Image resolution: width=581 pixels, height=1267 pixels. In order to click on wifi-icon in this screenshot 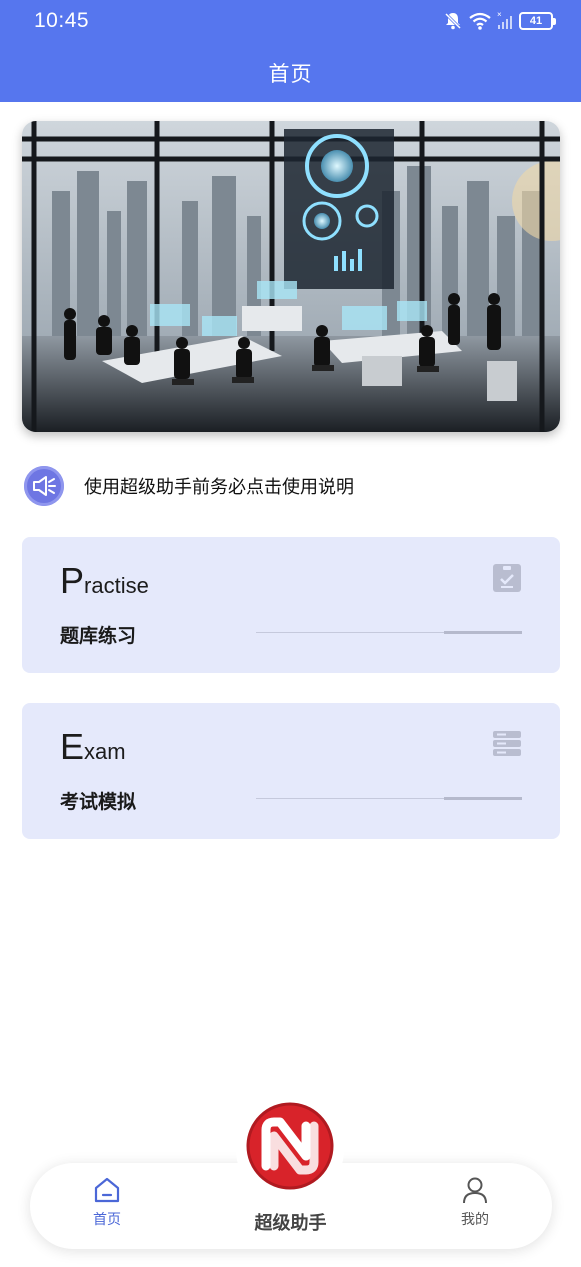, I will do `click(480, 21)`.